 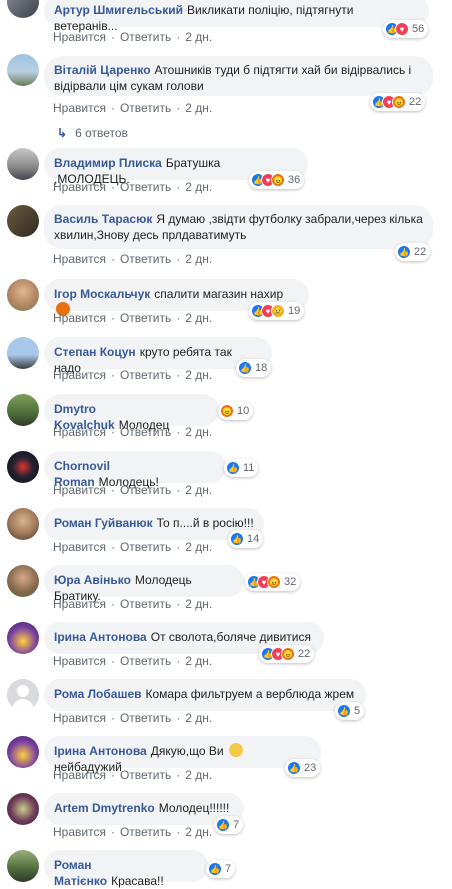 I want to click on comment-author: Ігор Москальчук, so click(x=102, y=294).